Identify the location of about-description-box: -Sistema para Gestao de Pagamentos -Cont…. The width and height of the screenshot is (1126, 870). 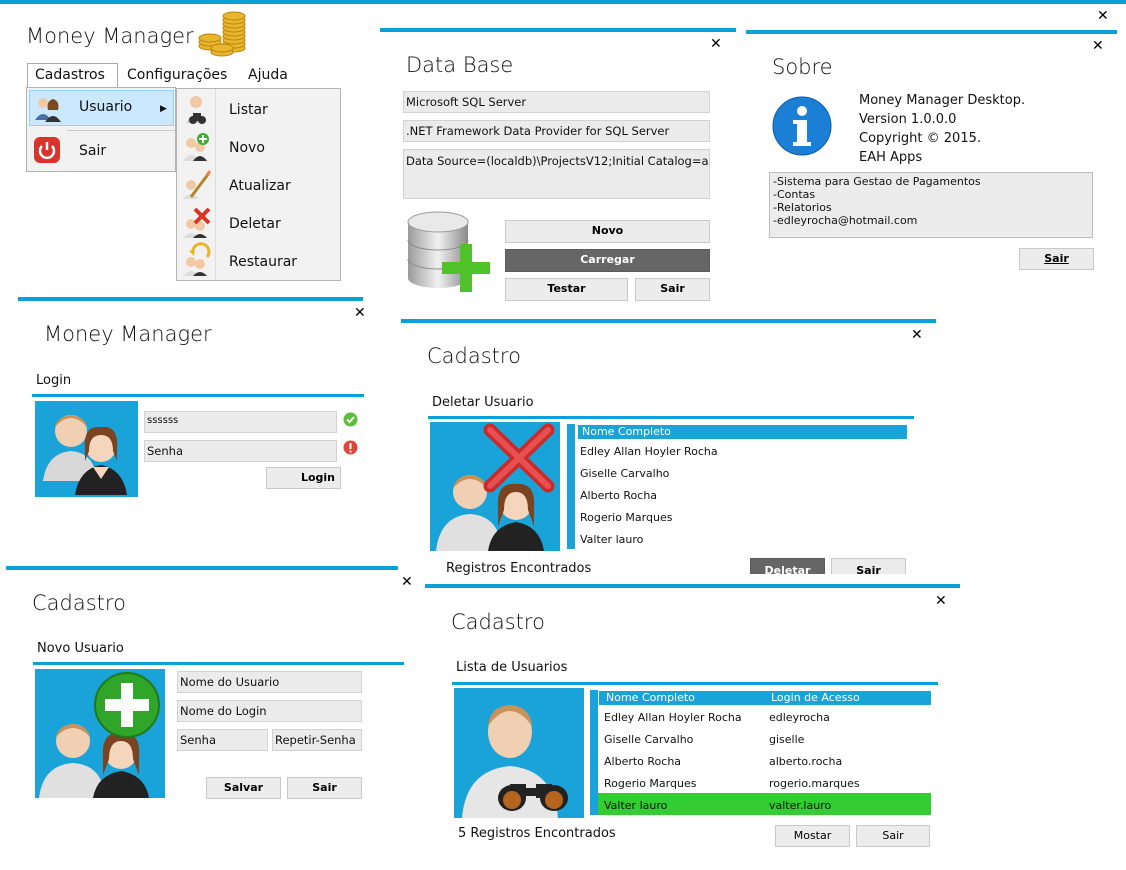
(931, 205).